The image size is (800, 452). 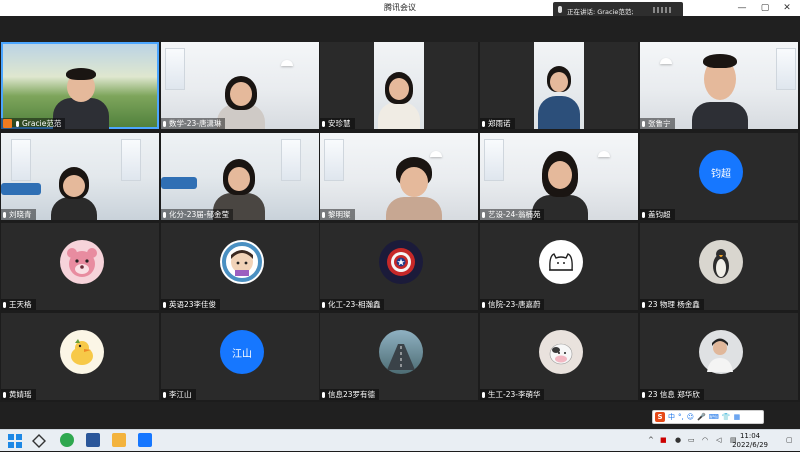 I want to click on participant-tile: 刘晓青, so click(x=80, y=176).